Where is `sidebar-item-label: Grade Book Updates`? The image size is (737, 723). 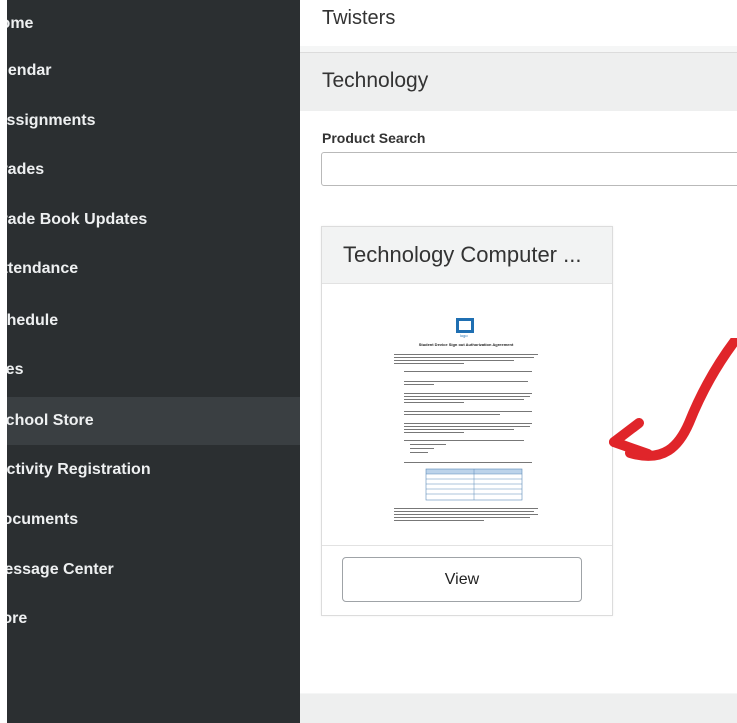 sidebar-item-label: Grade Book Updates is located at coordinates (77, 219).